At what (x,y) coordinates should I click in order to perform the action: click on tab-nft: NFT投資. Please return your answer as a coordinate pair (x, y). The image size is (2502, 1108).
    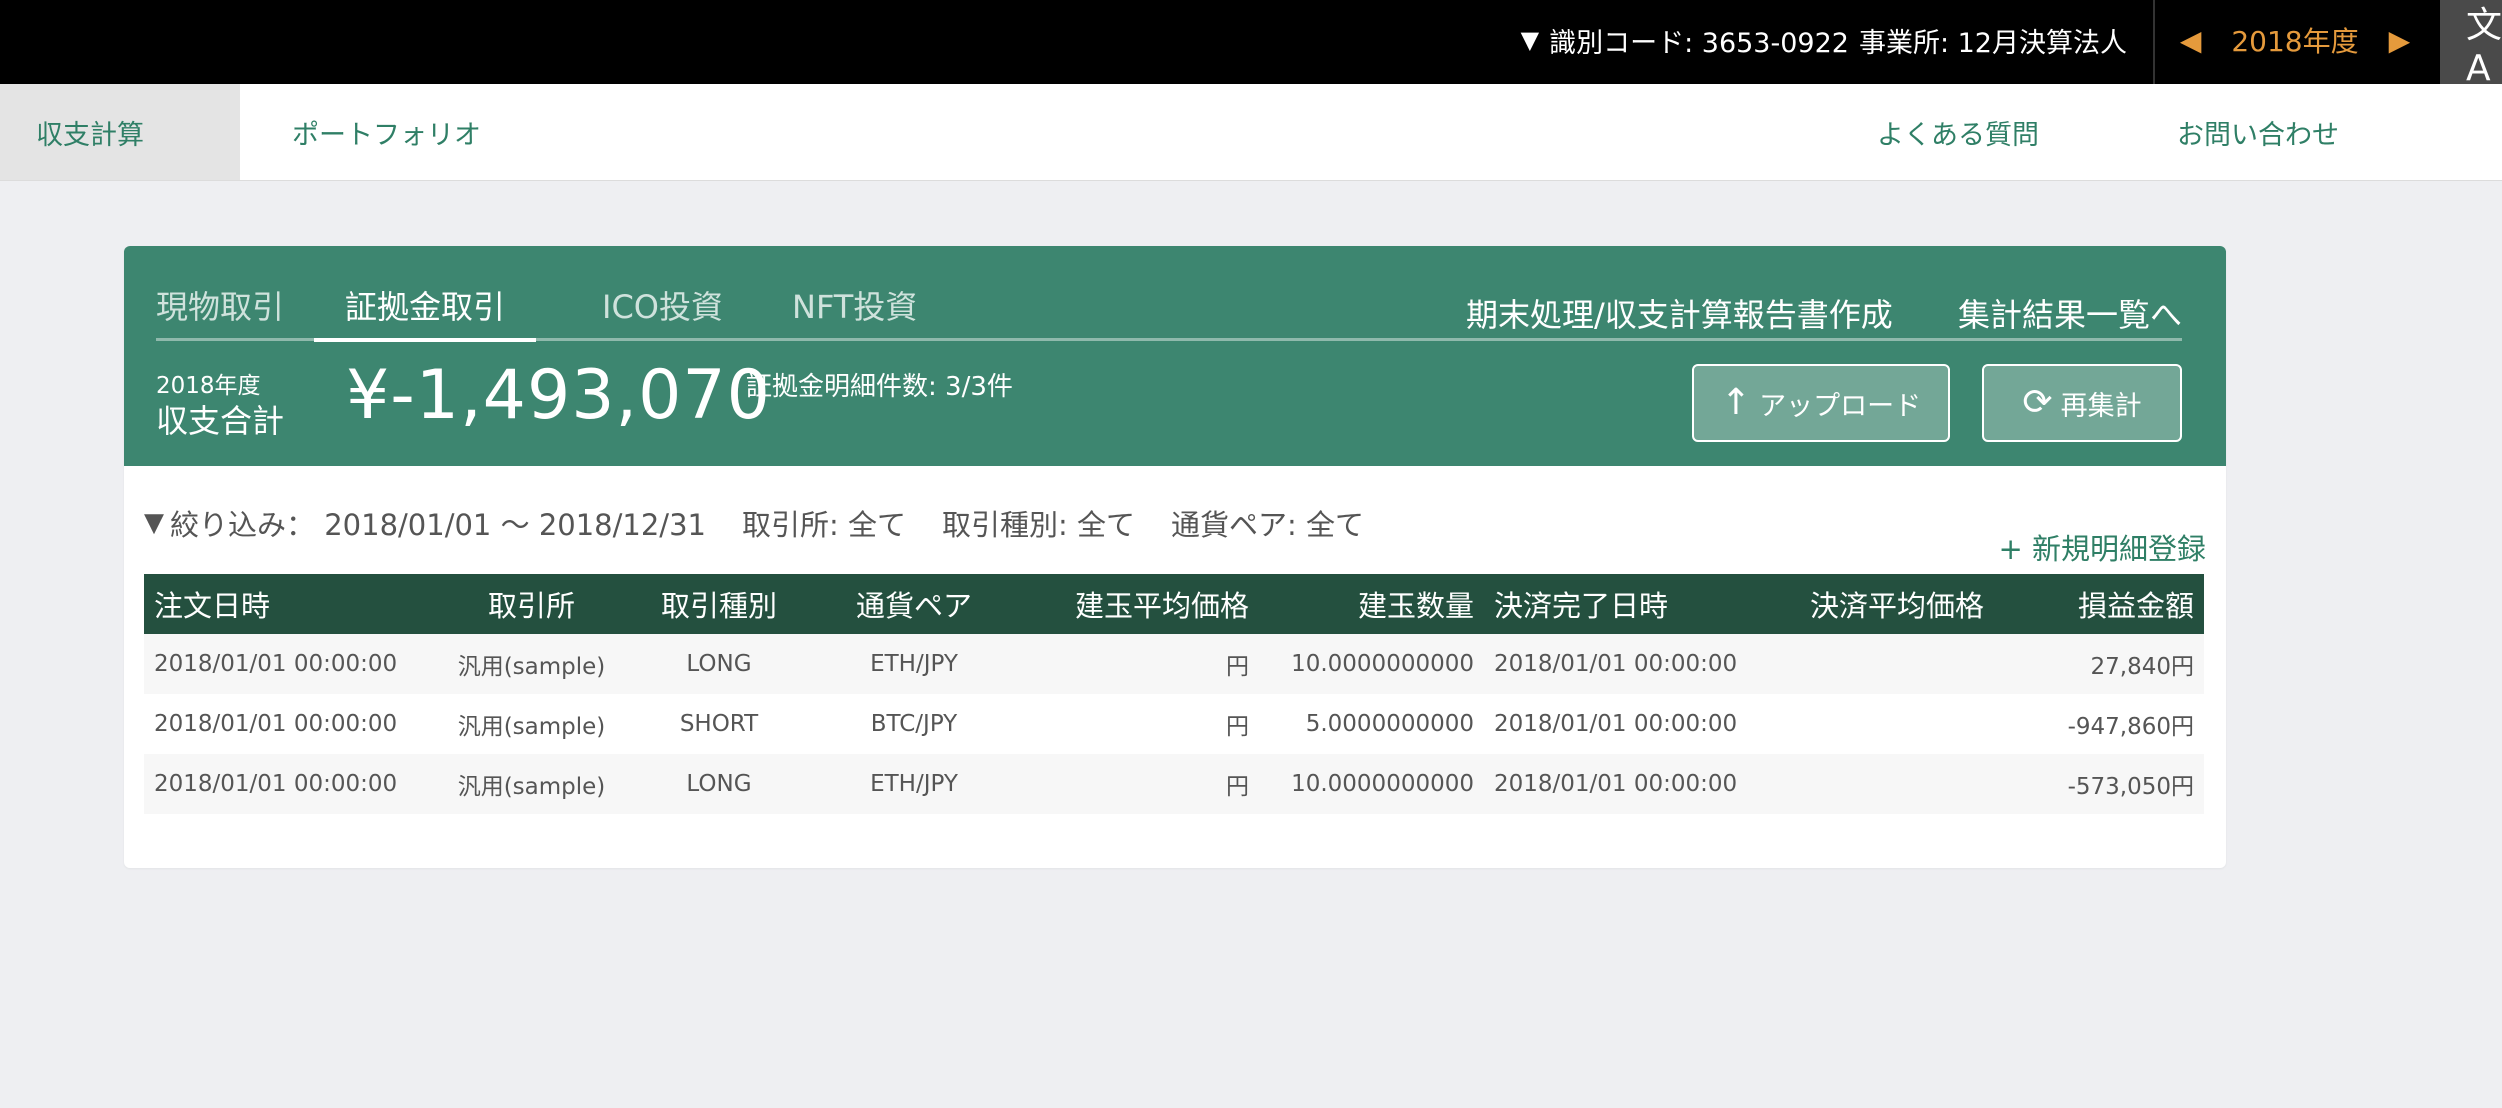
    Looking at the image, I should click on (854, 310).